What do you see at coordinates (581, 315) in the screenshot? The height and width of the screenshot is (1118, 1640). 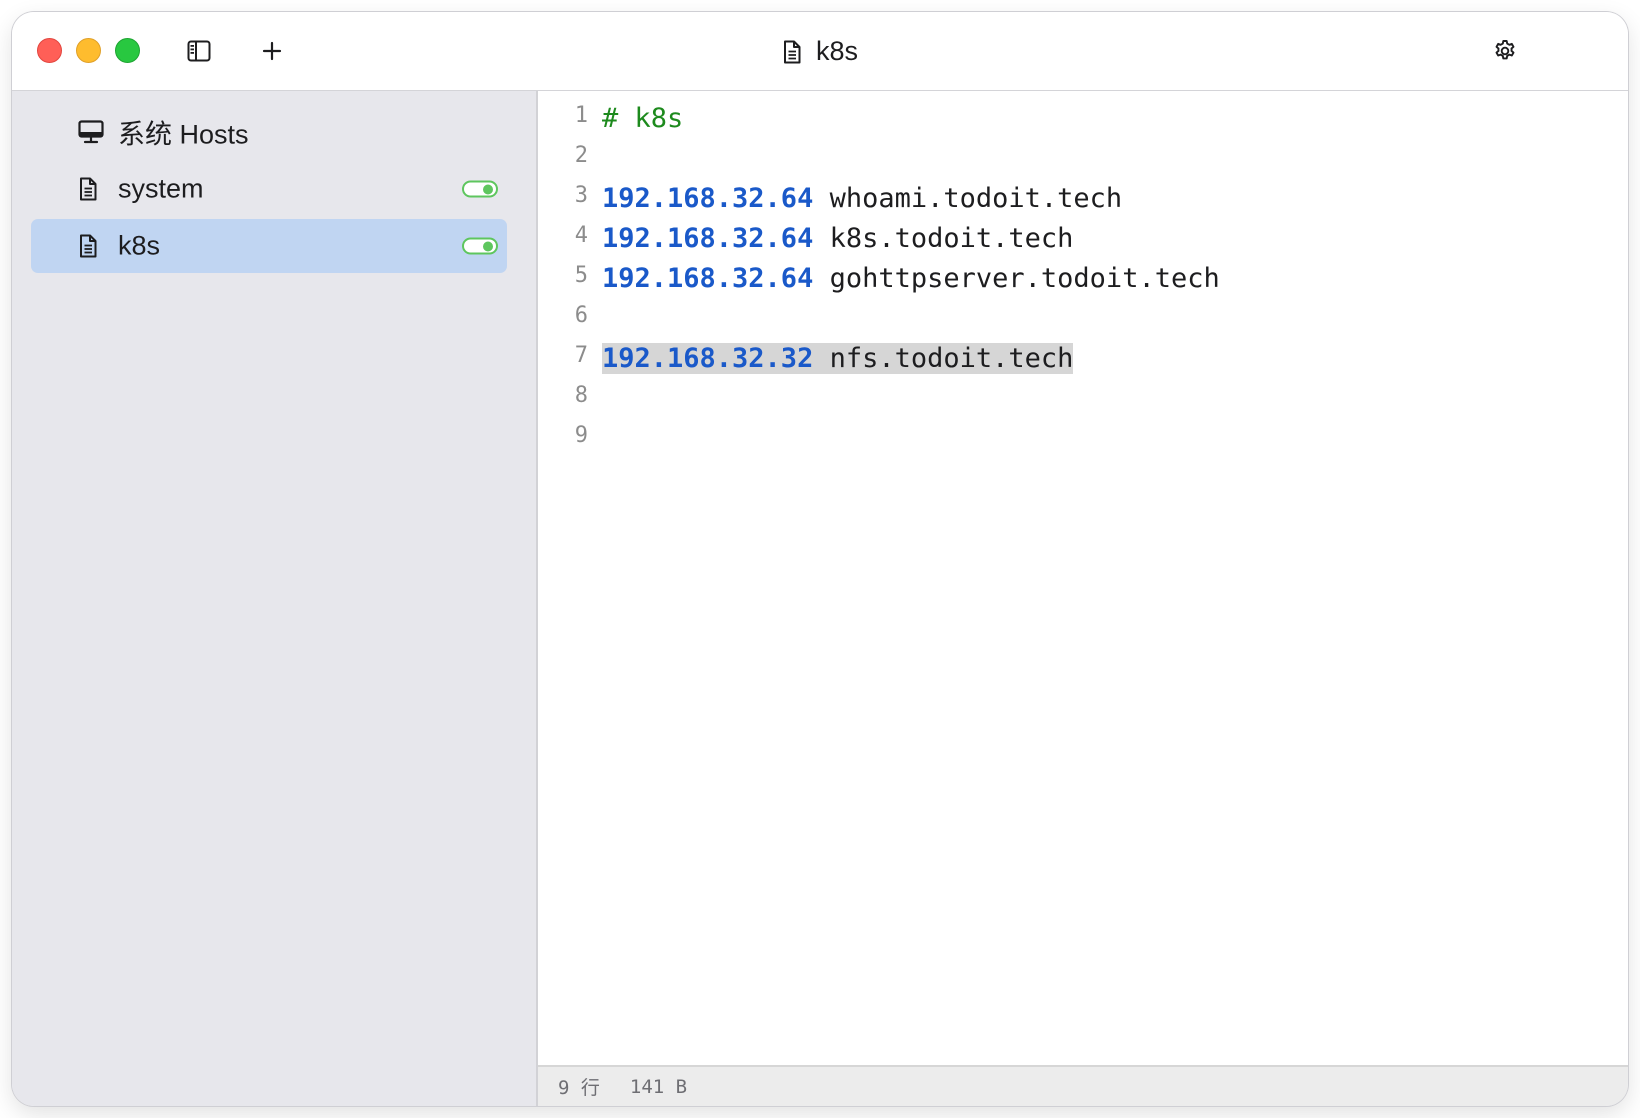 I see `line-number: 6` at bounding box center [581, 315].